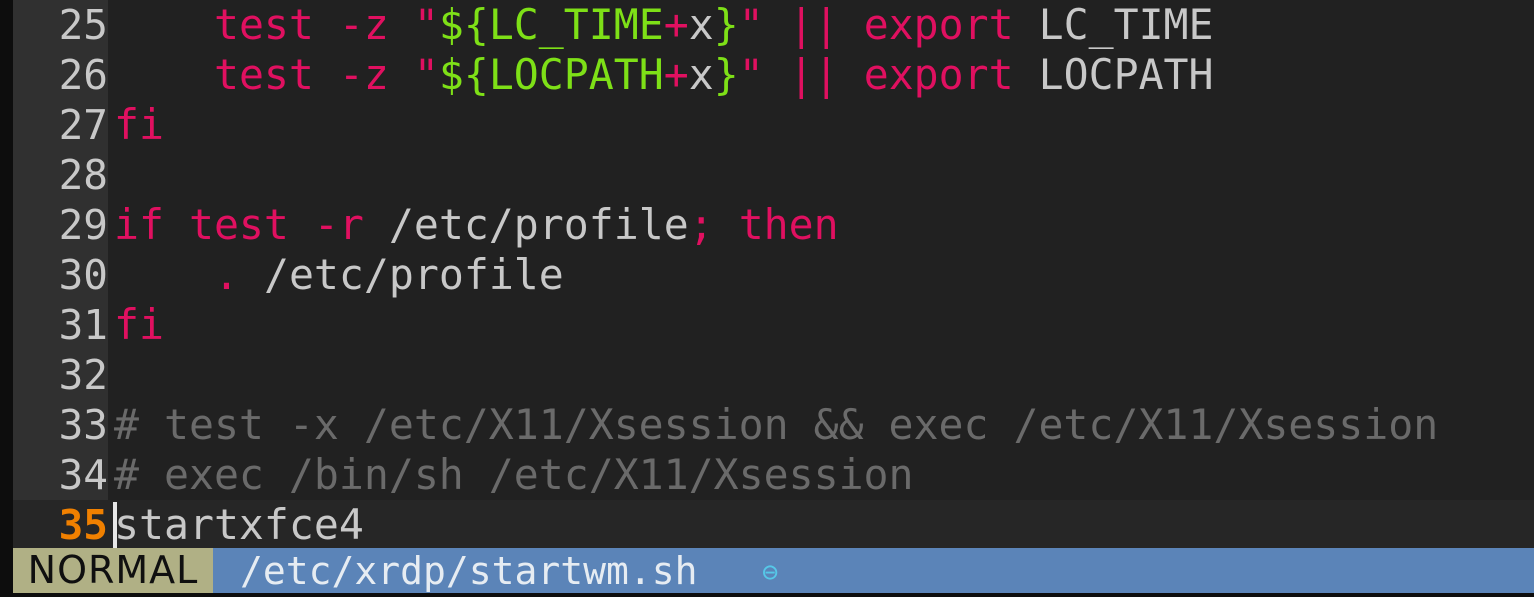  Describe the element at coordinates (60, 425) in the screenshot. I see `line-number: 33` at that location.